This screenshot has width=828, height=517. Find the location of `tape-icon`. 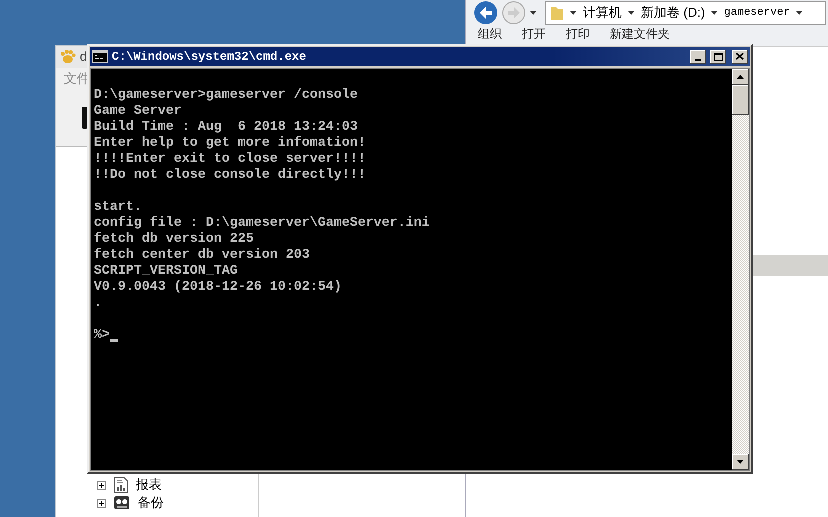

tape-icon is located at coordinates (122, 503).